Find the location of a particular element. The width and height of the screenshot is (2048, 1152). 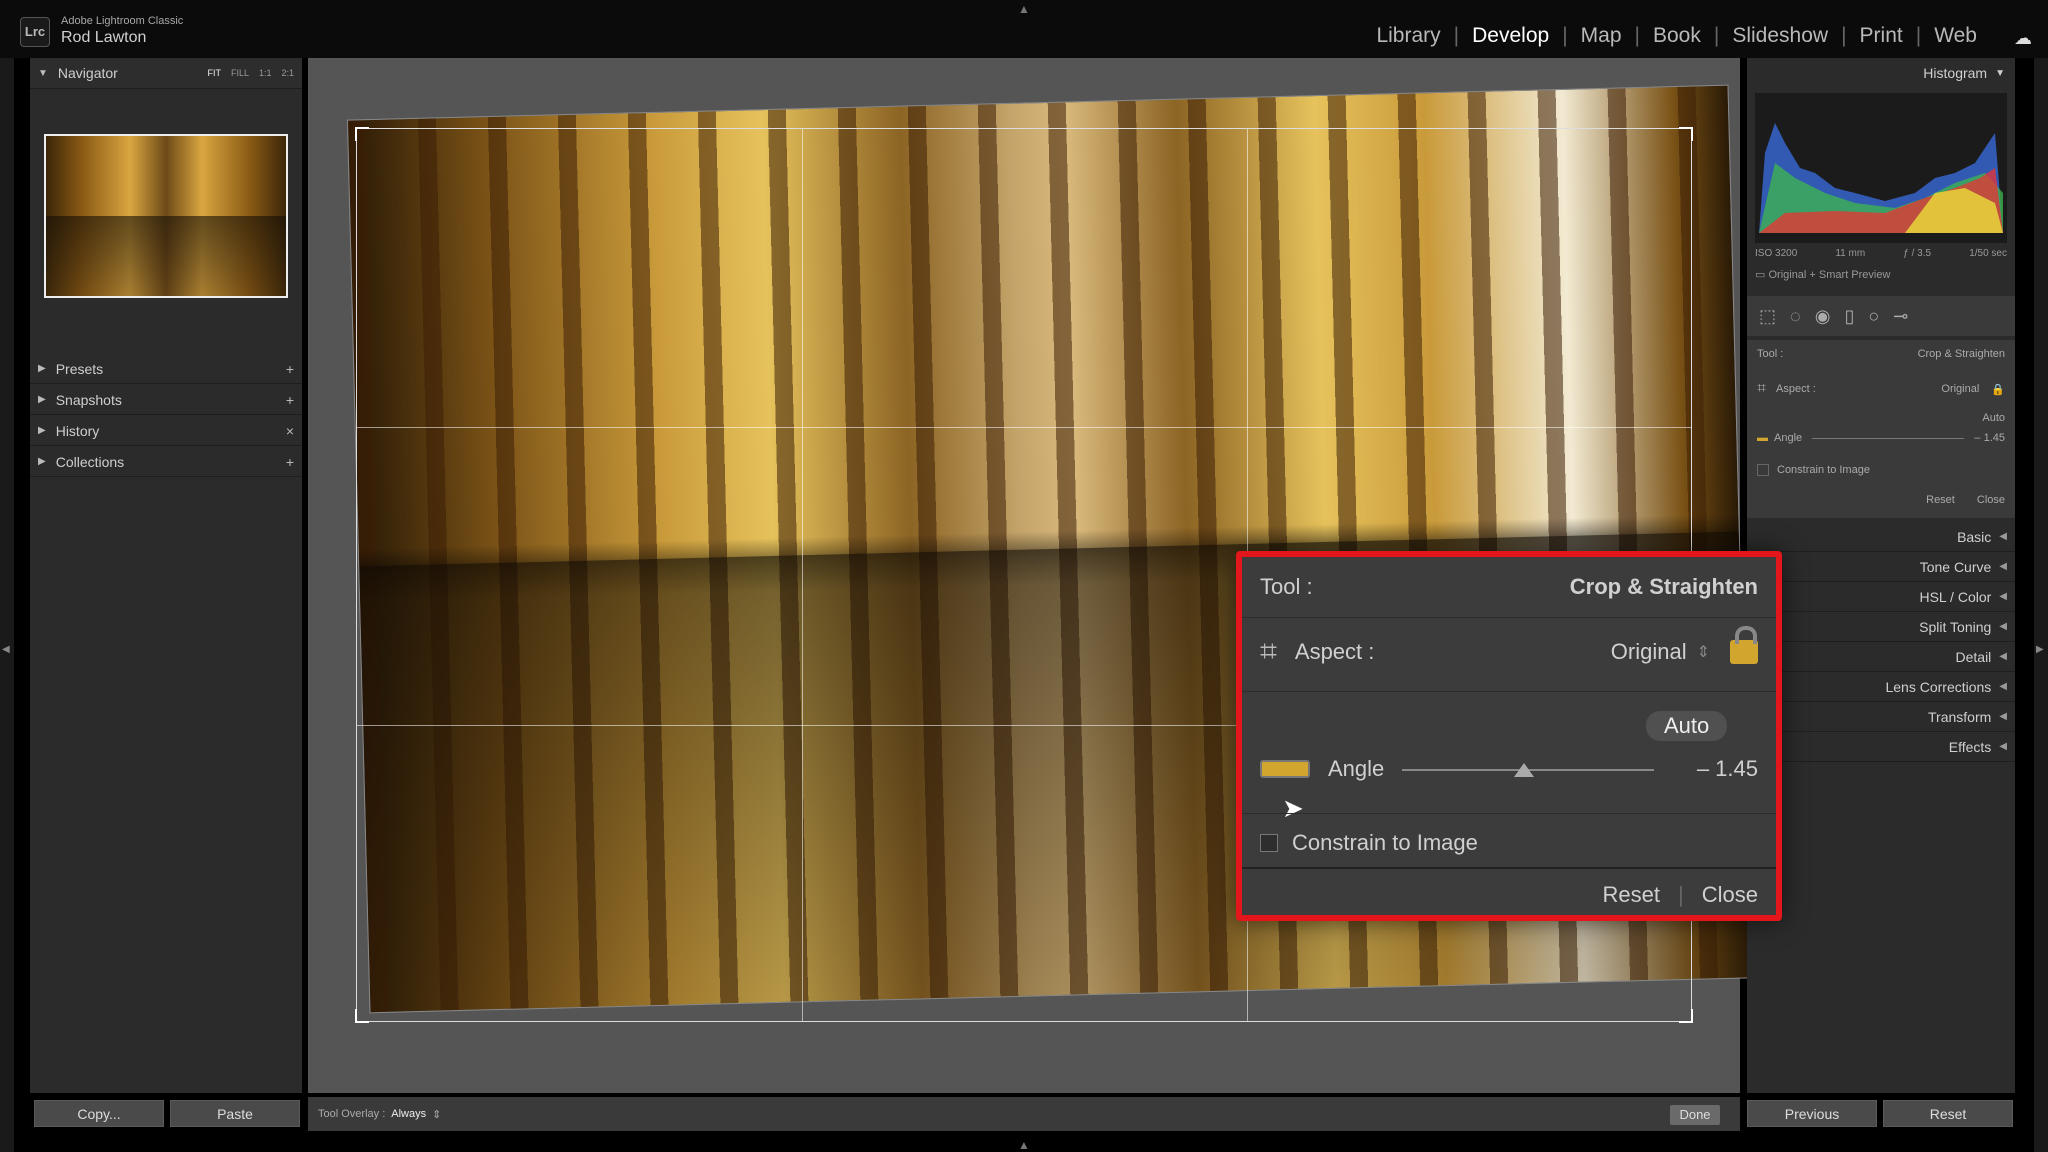

panel-label: Collections is located at coordinates (90, 461).